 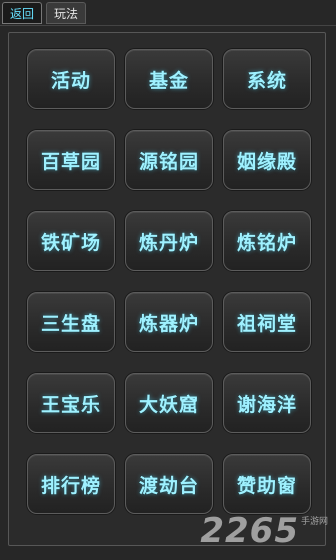 What do you see at coordinates (66, 13) in the screenshot?
I see `tab-gameplay: 玩法` at bounding box center [66, 13].